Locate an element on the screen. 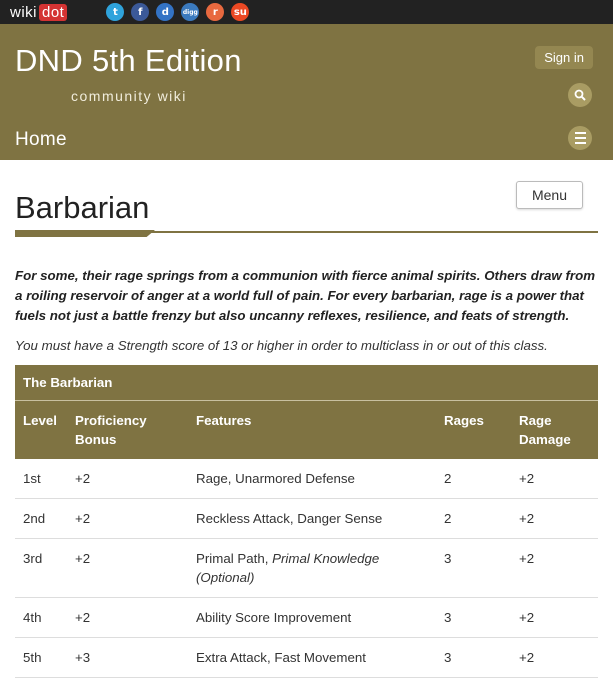 This screenshot has height=683, width=613. hamburger-icon is located at coordinates (580, 133).